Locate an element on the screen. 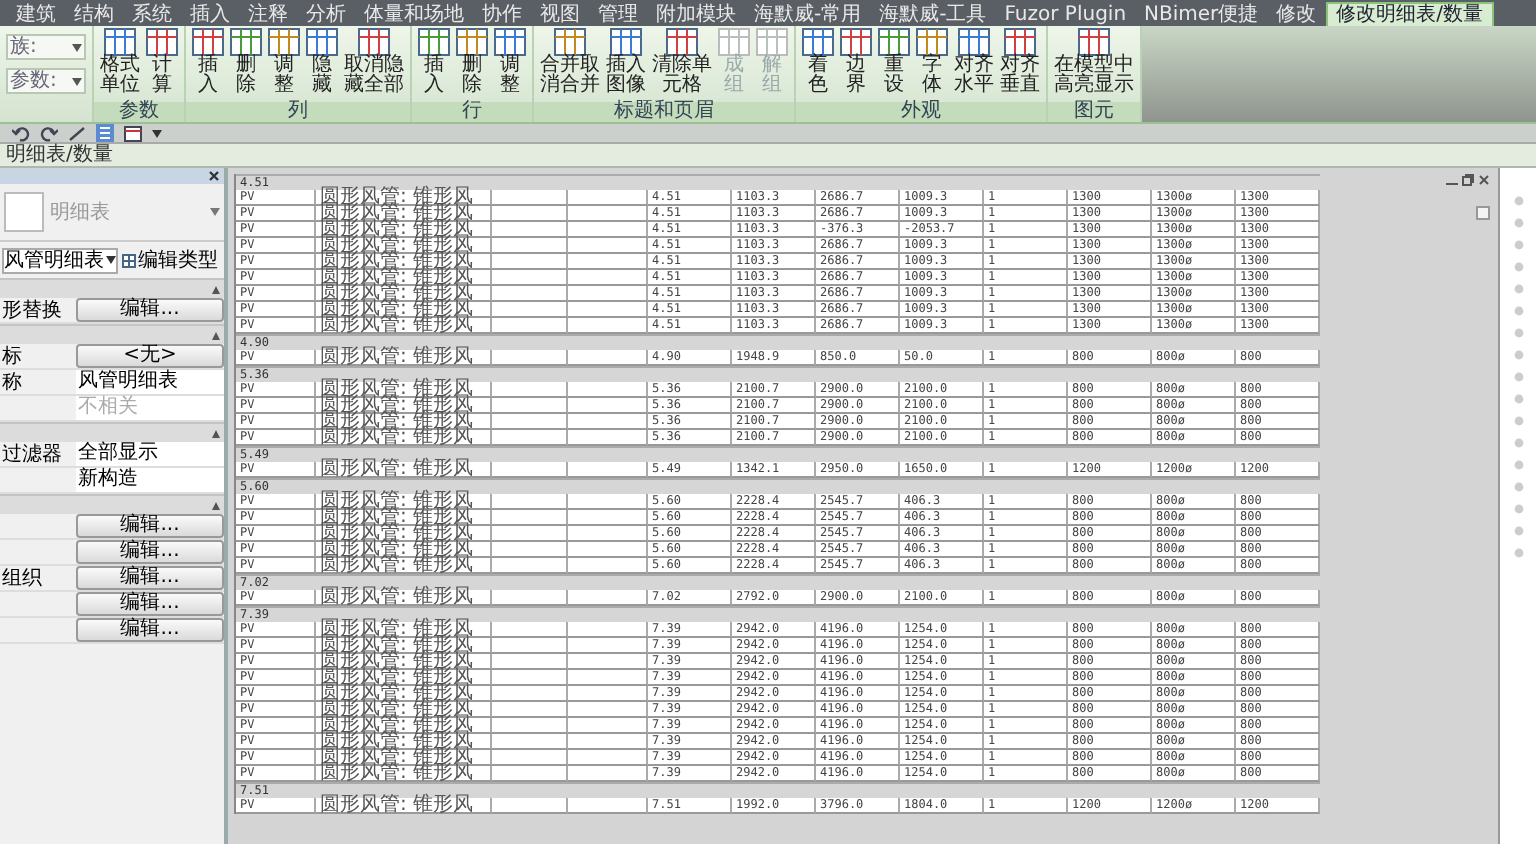 The image size is (1536, 844). window-icon is located at coordinates (133, 133).